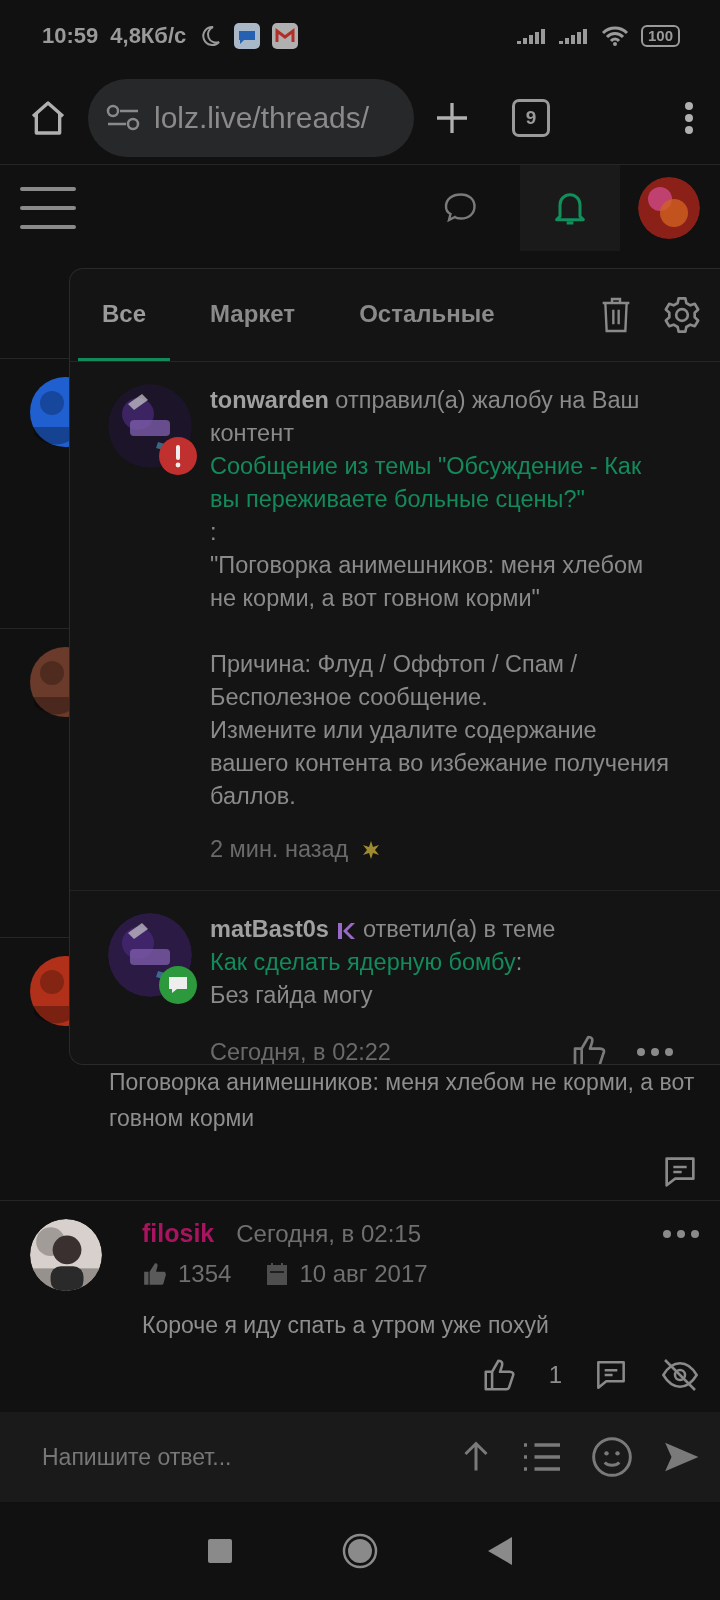  I want to click on tab: Маркет, so click(253, 315).